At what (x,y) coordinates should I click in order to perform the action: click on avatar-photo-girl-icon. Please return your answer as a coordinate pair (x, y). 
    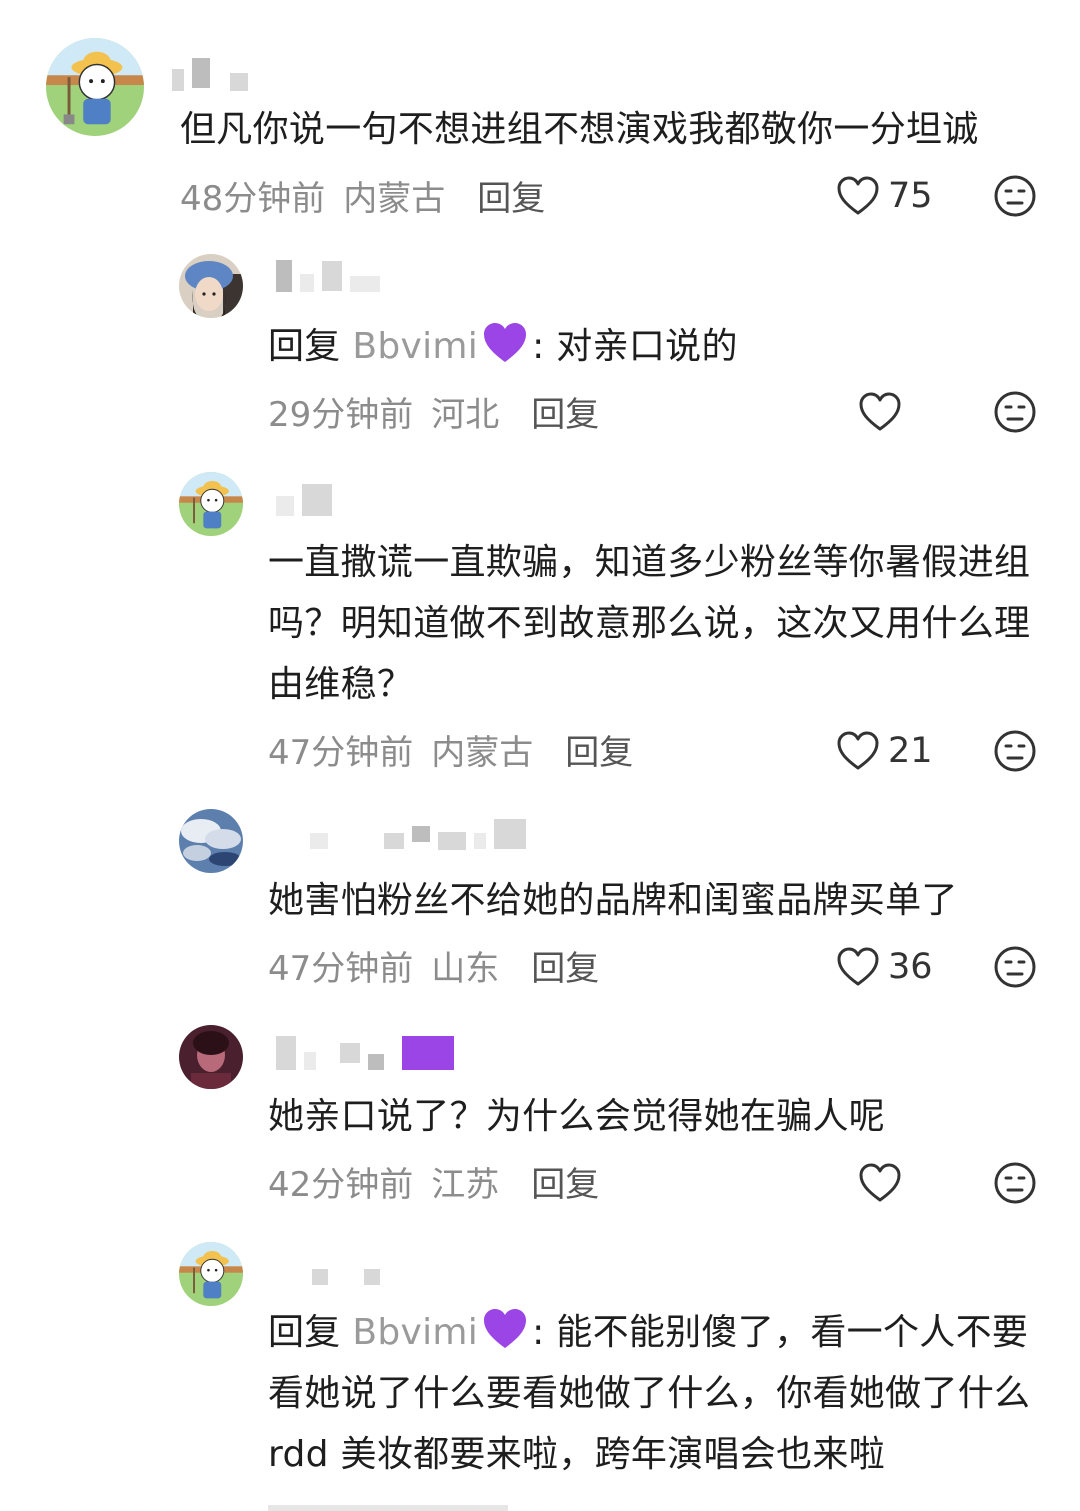
    Looking at the image, I should click on (211, 286).